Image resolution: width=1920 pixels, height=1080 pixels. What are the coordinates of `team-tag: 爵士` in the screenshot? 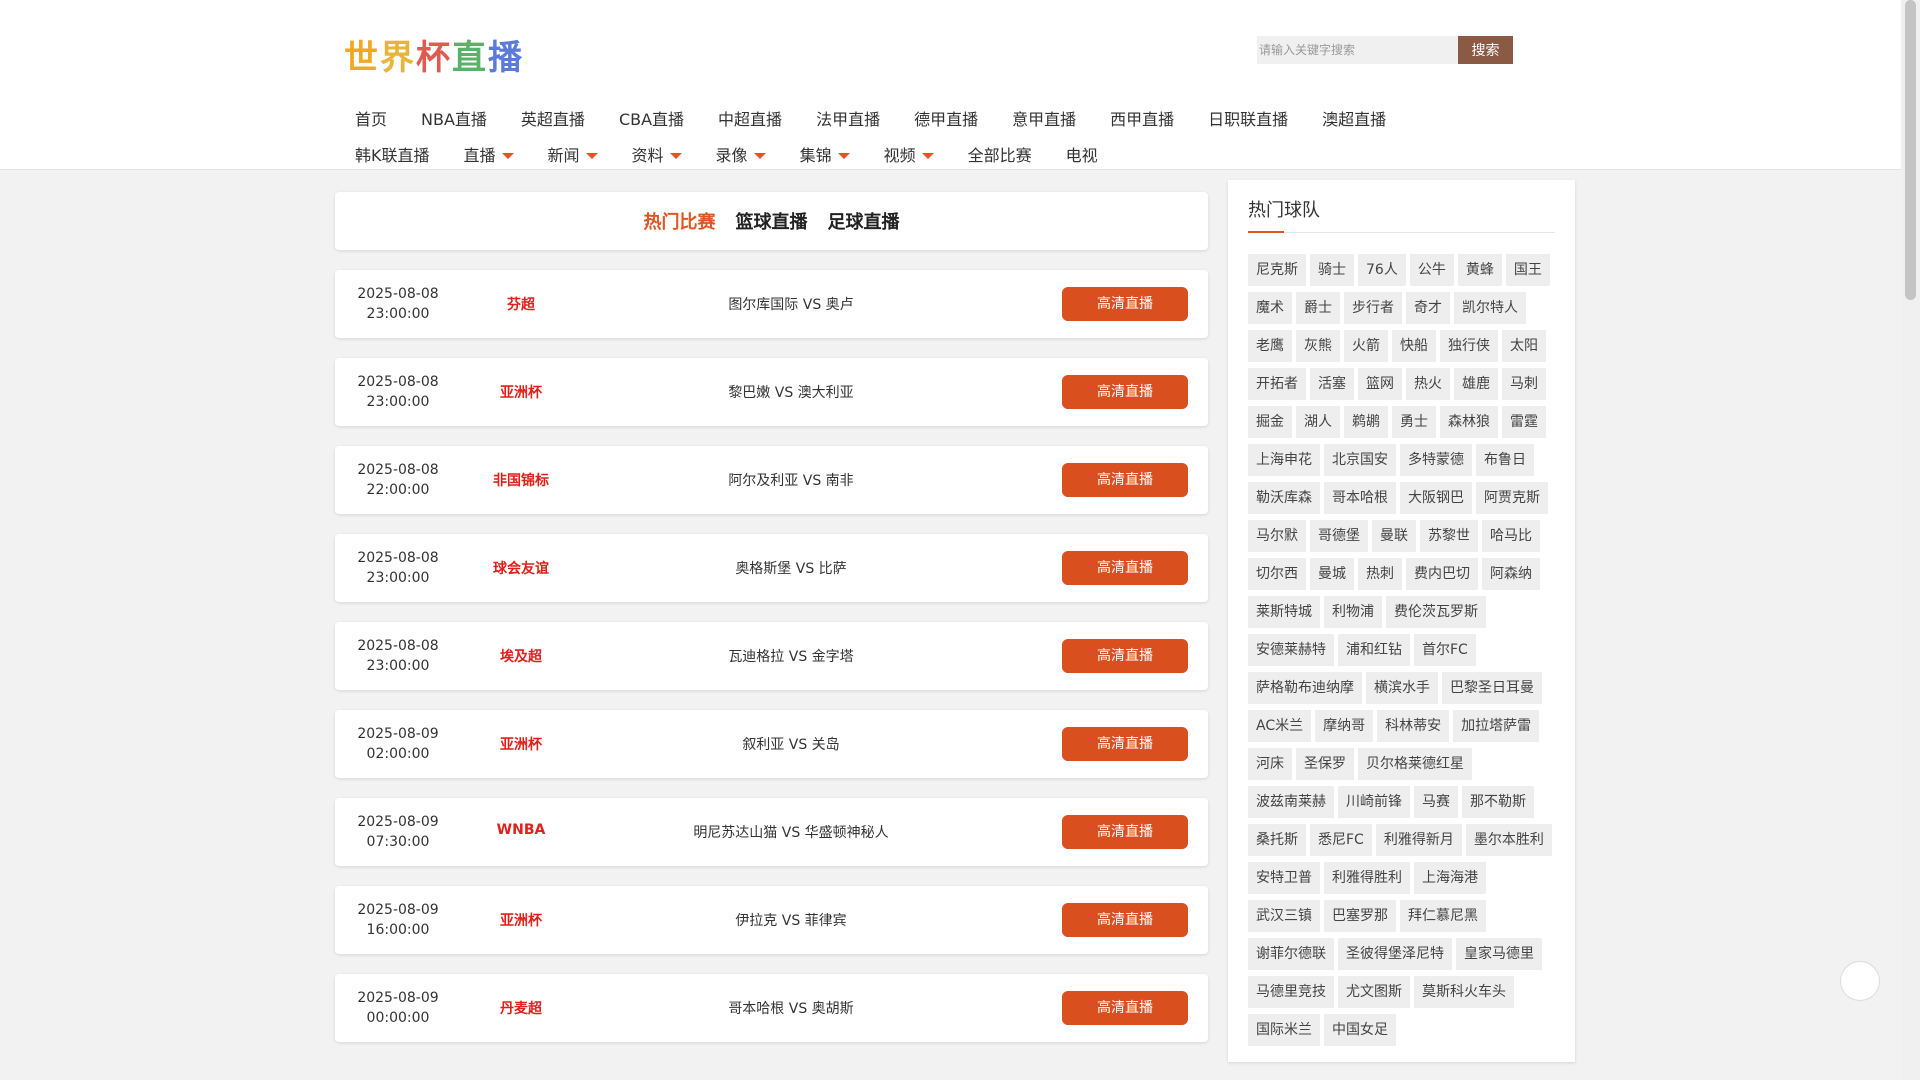 It's located at (1318, 308).